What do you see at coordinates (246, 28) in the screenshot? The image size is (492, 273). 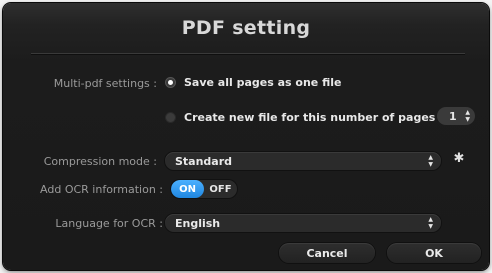 I see `dialog-title: PDF setting` at bounding box center [246, 28].